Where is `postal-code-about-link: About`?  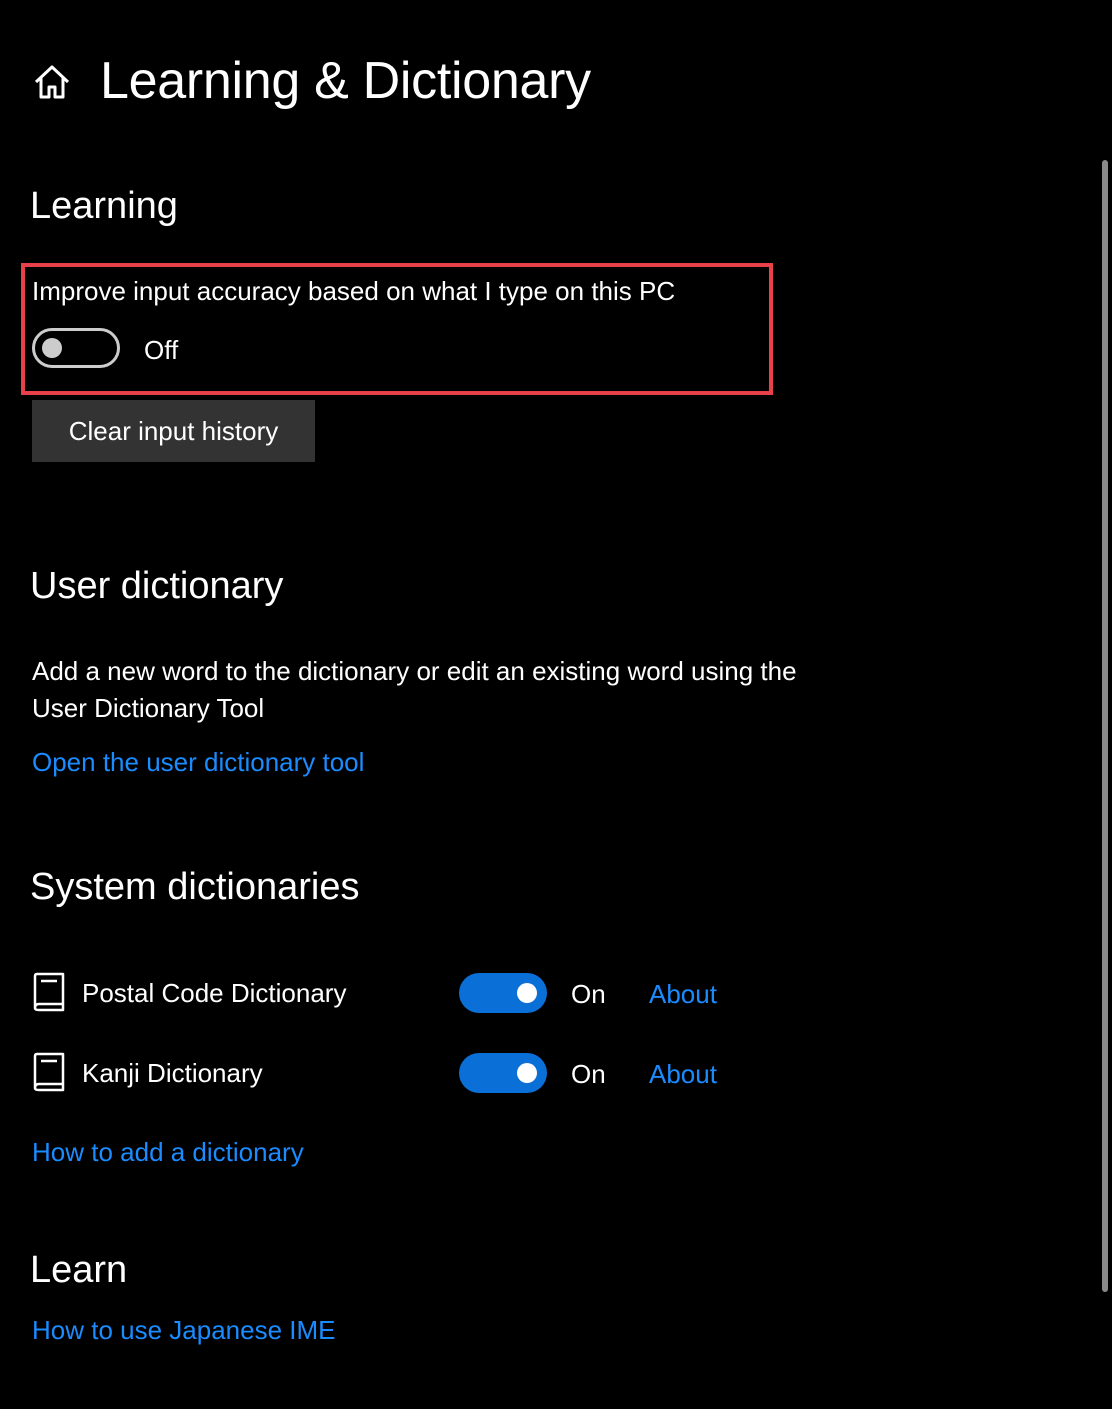
postal-code-about-link: About is located at coordinates (683, 994).